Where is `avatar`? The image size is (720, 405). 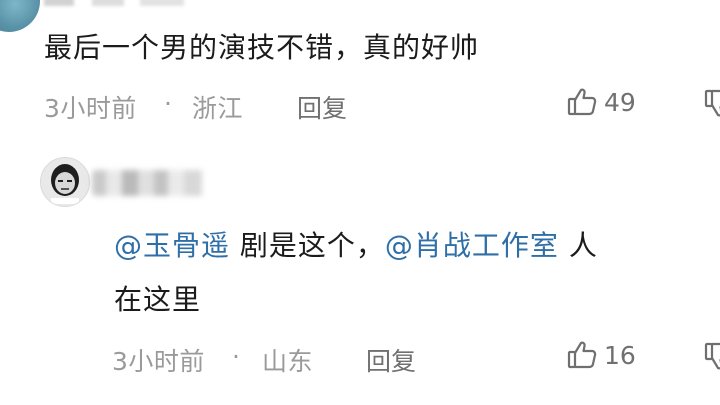 avatar is located at coordinates (20, 16).